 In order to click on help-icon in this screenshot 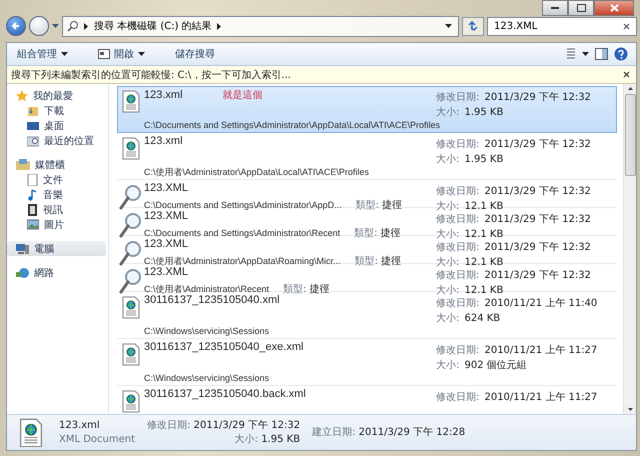, I will do `click(621, 54)`.